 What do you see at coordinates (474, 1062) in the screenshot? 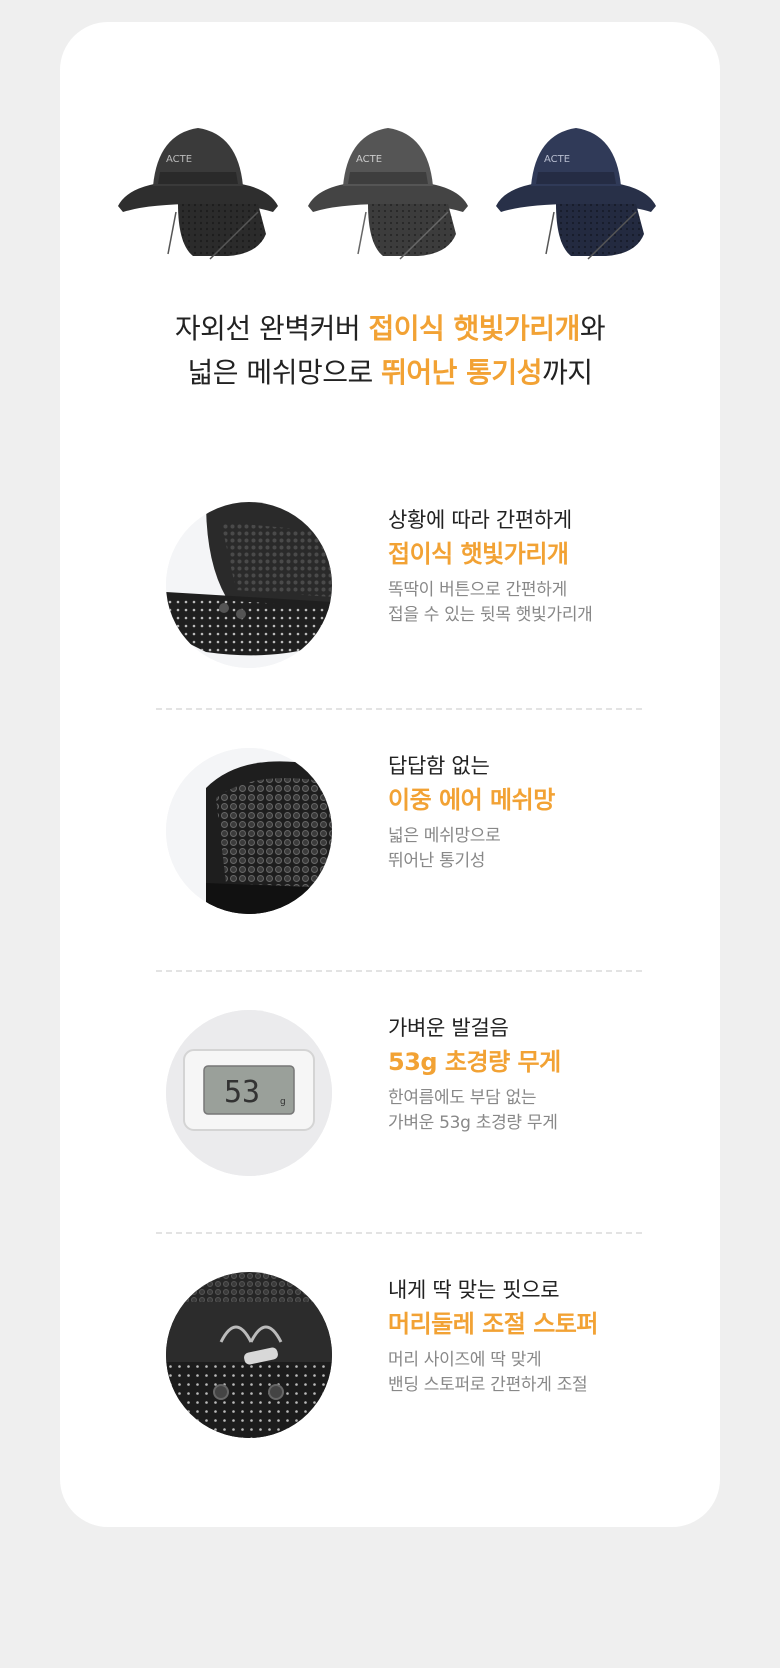
I see `feature-title: 53g 초경량 무게` at bounding box center [474, 1062].